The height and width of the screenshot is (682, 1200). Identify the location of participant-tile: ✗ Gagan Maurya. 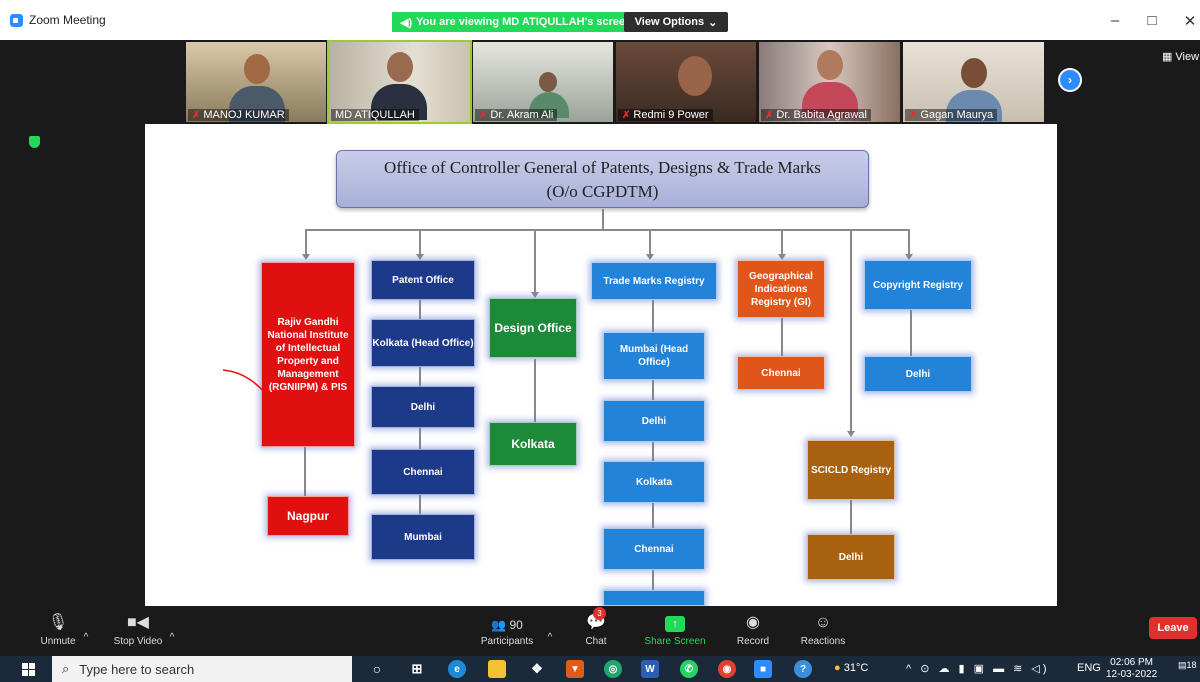
(973, 82).